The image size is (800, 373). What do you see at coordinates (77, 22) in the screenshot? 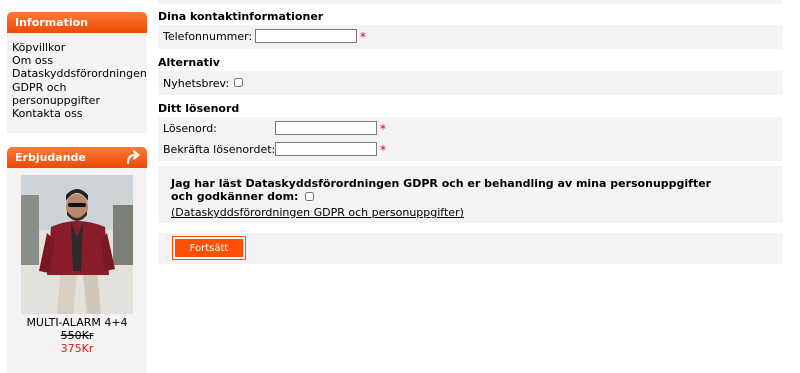
I see `information-box-title: Information` at bounding box center [77, 22].